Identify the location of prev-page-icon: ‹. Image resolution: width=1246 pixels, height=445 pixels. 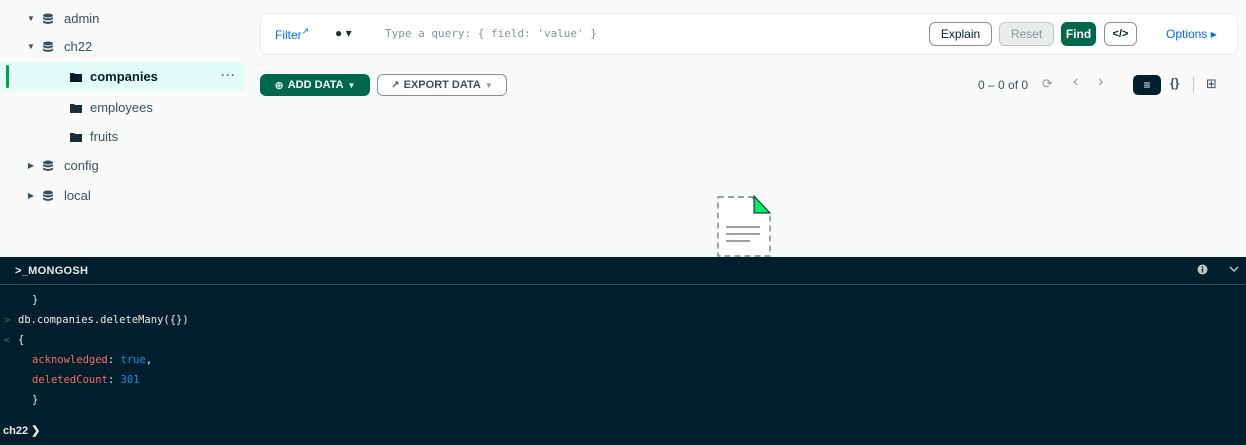
(1075, 82).